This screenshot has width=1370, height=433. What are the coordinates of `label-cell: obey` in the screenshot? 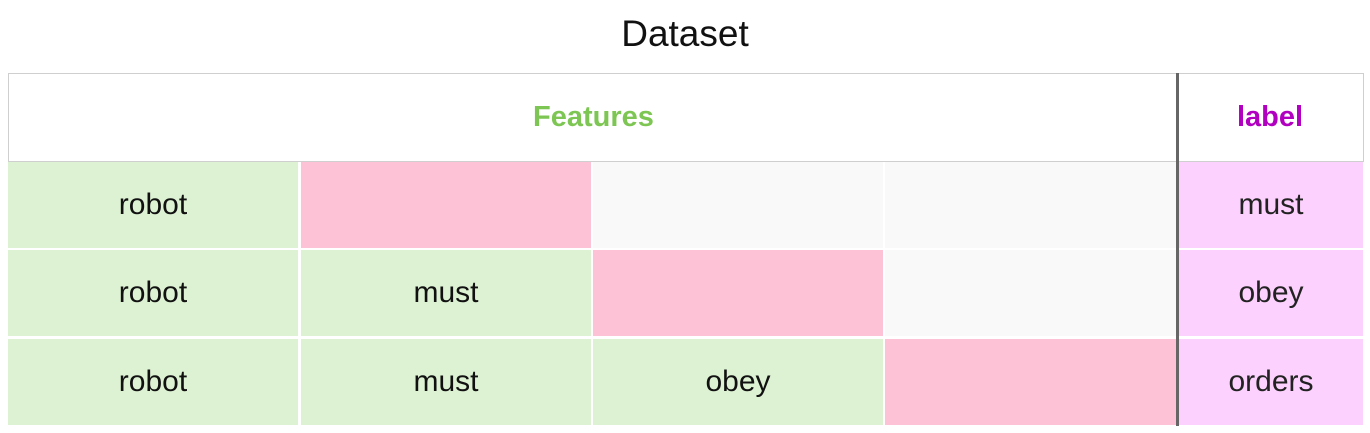 It's located at (1271, 293).